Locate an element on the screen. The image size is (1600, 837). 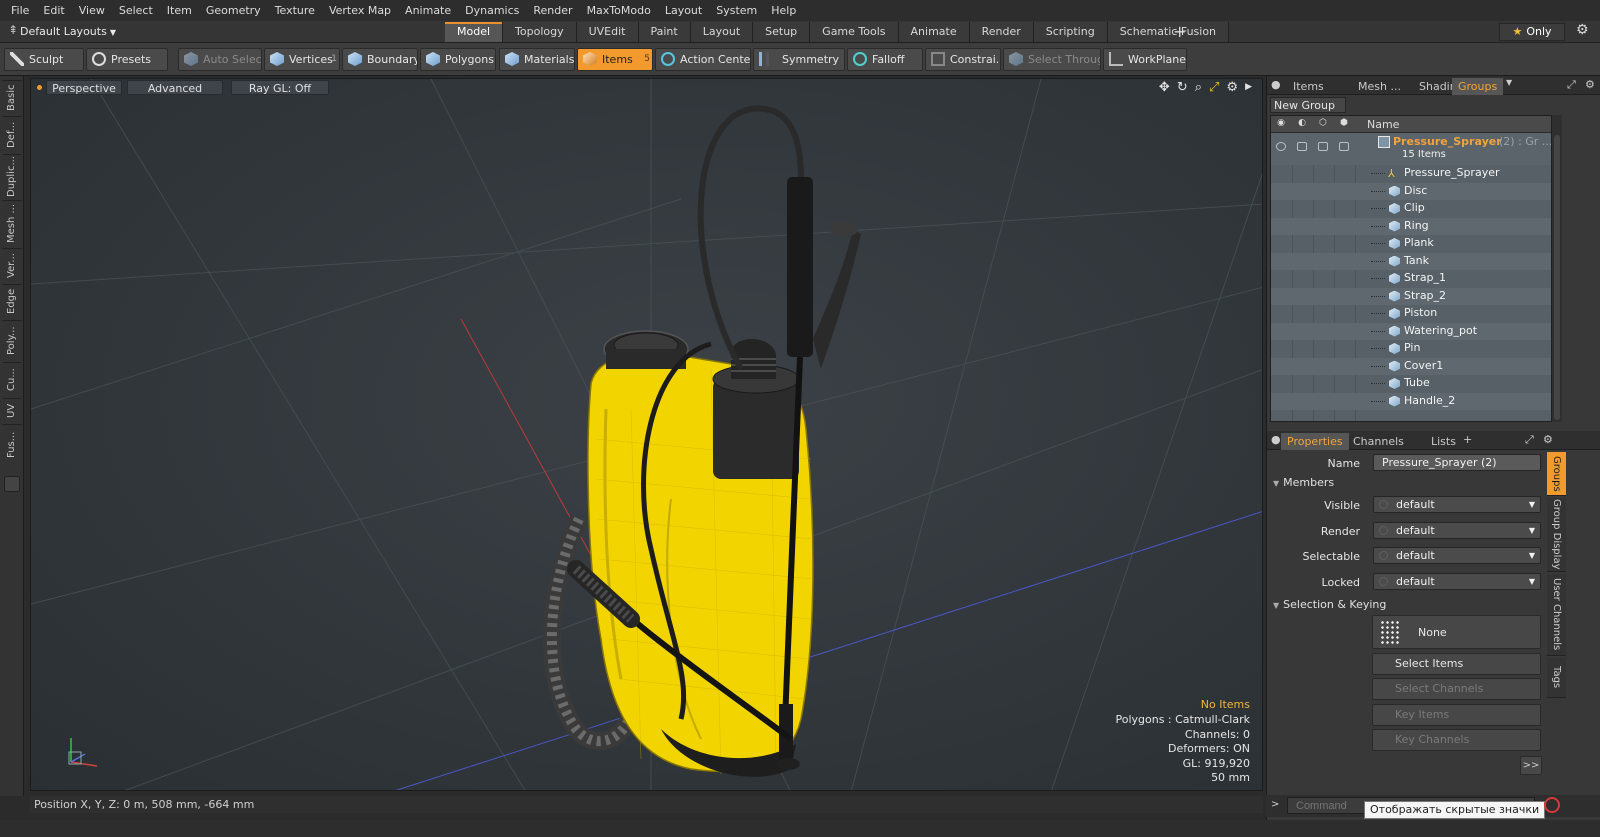
tab-model: Model is located at coordinates (474, 32).